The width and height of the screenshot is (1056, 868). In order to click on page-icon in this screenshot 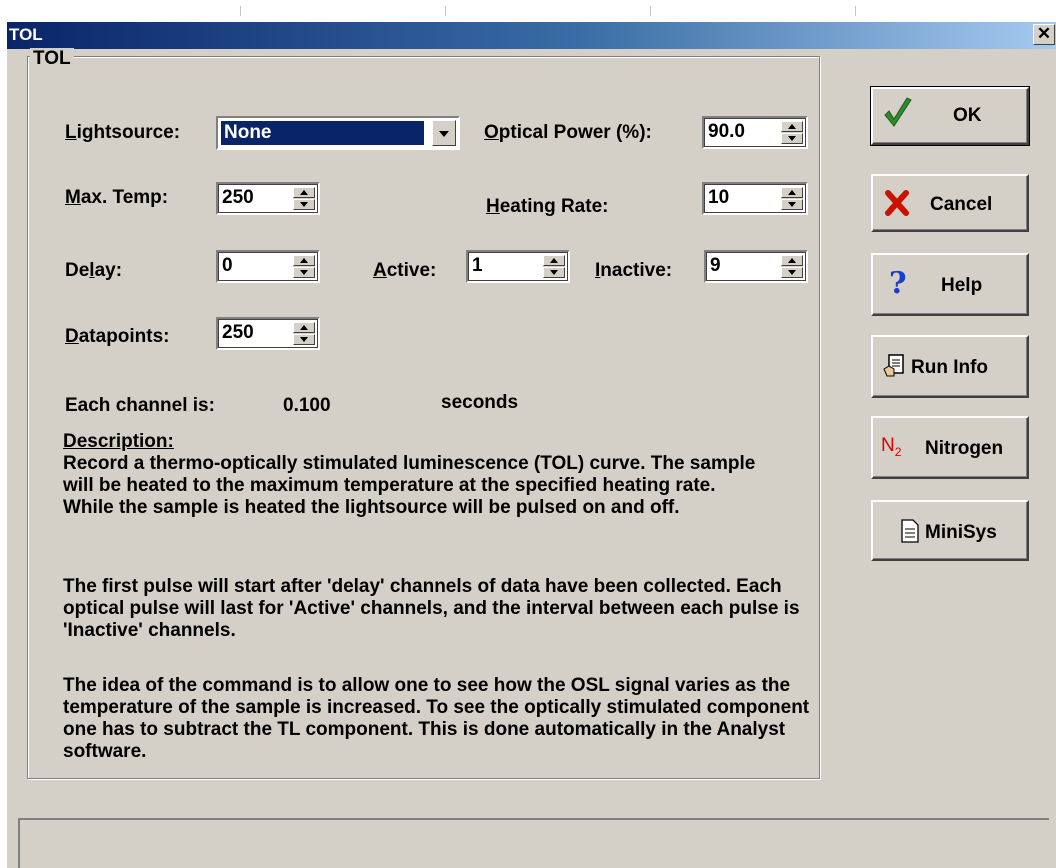, I will do `click(910, 534)`.